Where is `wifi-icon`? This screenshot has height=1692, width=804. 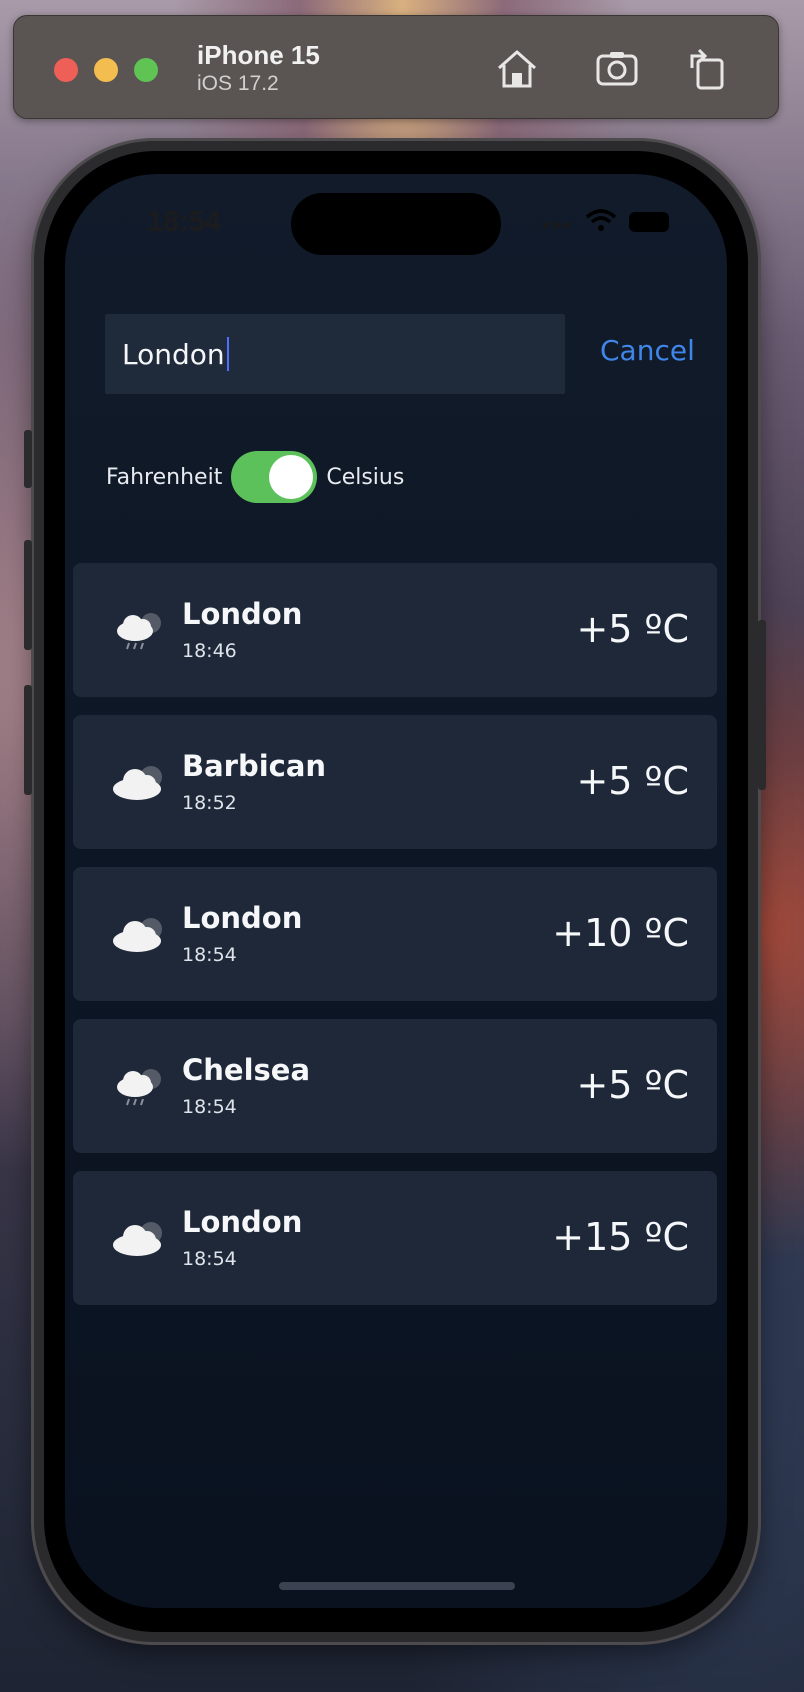
wifi-icon is located at coordinates (601, 222).